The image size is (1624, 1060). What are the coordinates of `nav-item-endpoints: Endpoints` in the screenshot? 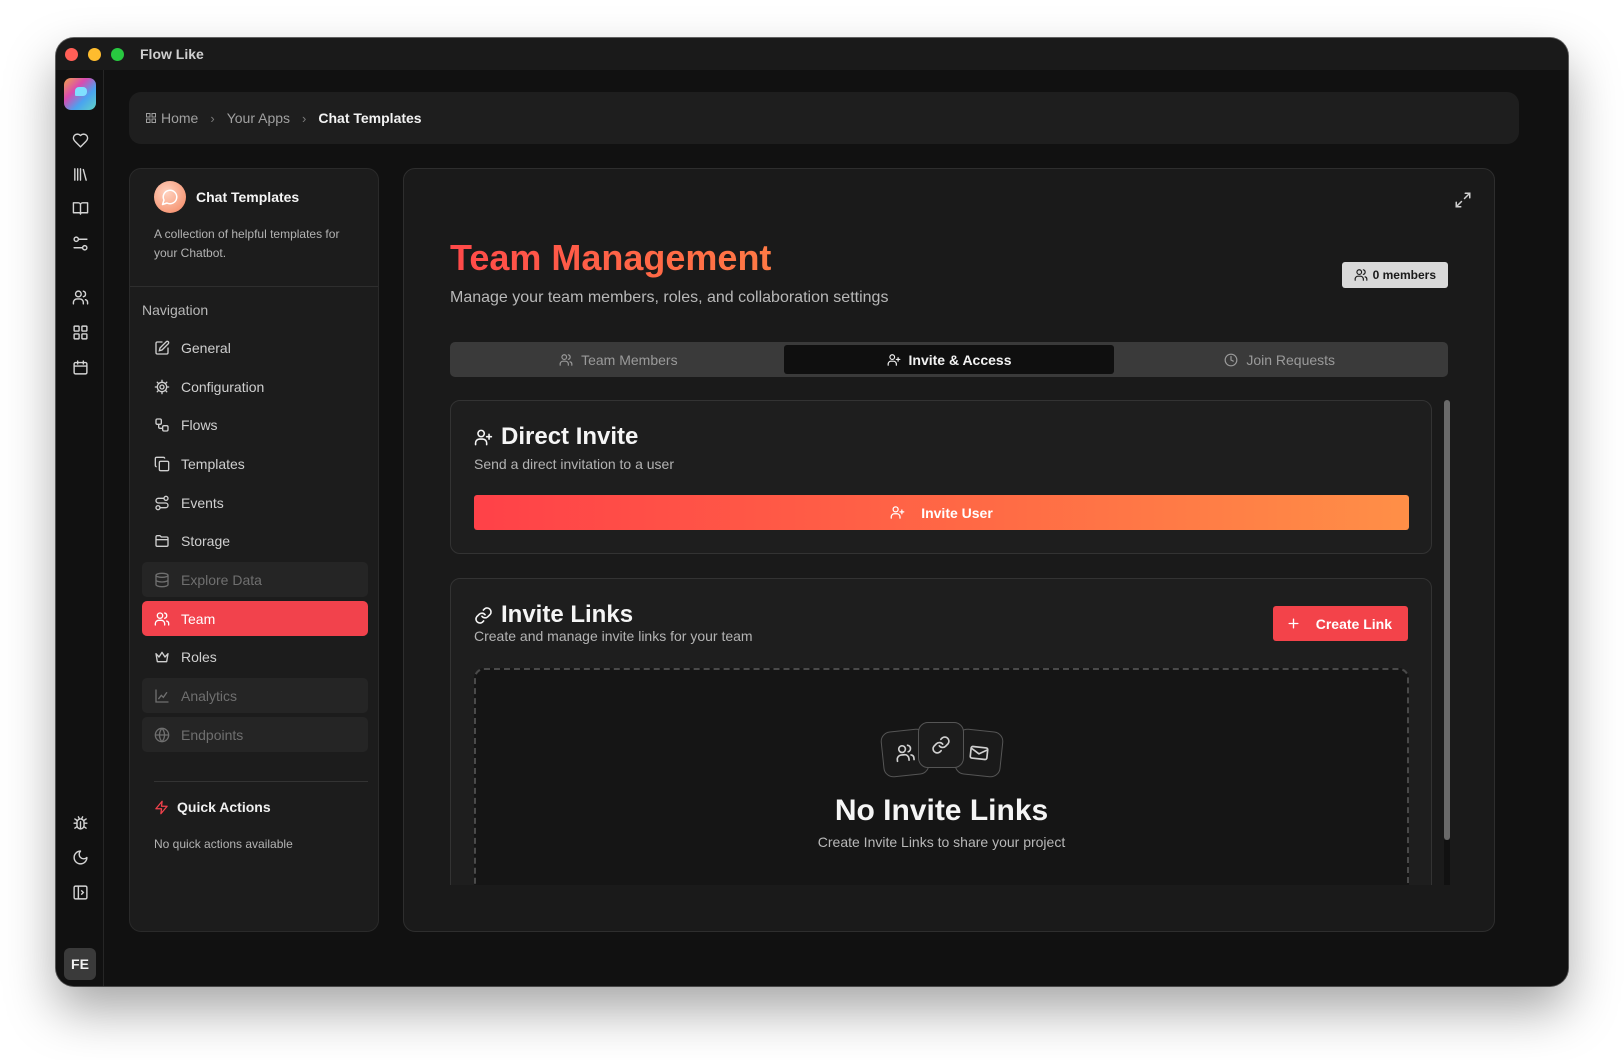 It's located at (255, 734).